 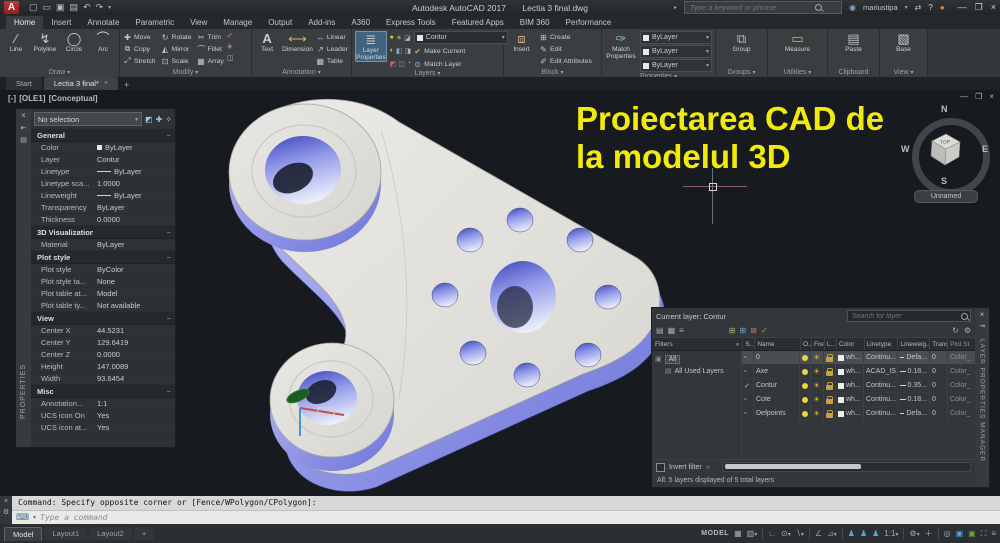 What do you see at coordinates (942, 7) in the screenshot?
I see `autodesk-account-icon: ●` at bounding box center [942, 7].